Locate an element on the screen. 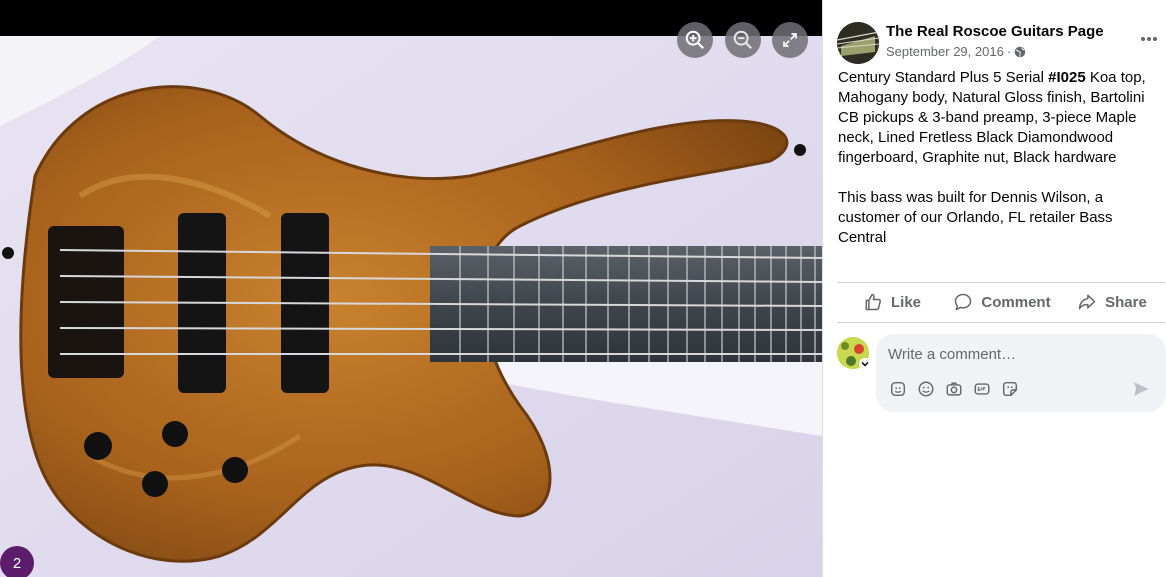 Image resolution: width=1166 pixels, height=577 pixels. share-label: Share is located at coordinates (1126, 302).